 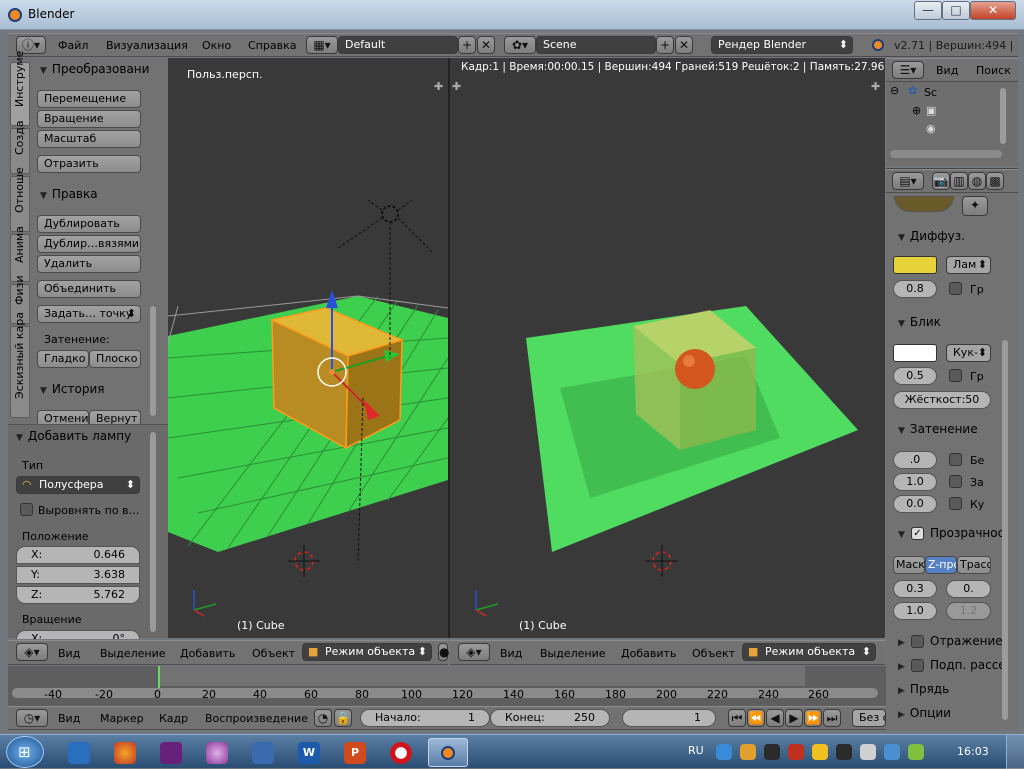 What do you see at coordinates (94, 69) in the screenshot?
I see `panel-transform-header: ▼ Преобразовани` at bounding box center [94, 69].